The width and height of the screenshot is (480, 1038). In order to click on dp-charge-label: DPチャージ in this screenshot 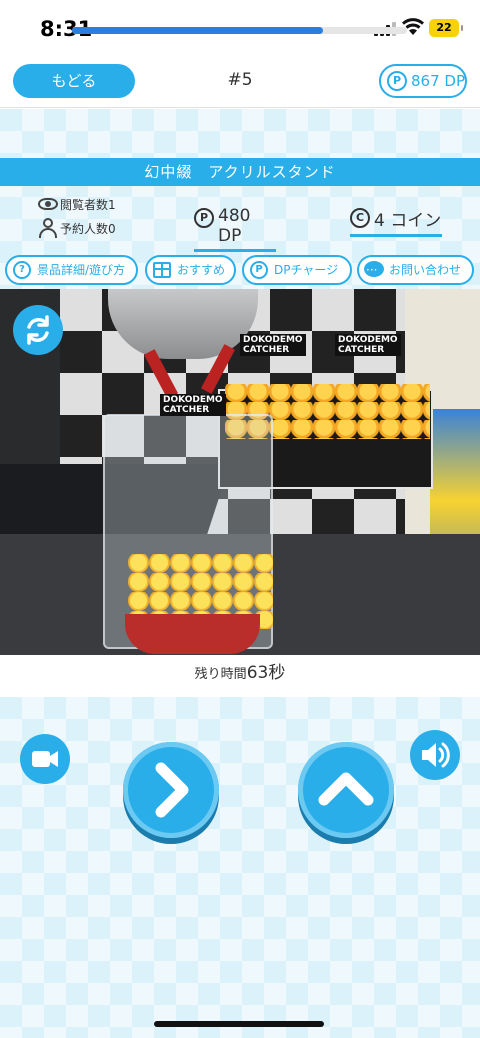, I will do `click(306, 270)`.